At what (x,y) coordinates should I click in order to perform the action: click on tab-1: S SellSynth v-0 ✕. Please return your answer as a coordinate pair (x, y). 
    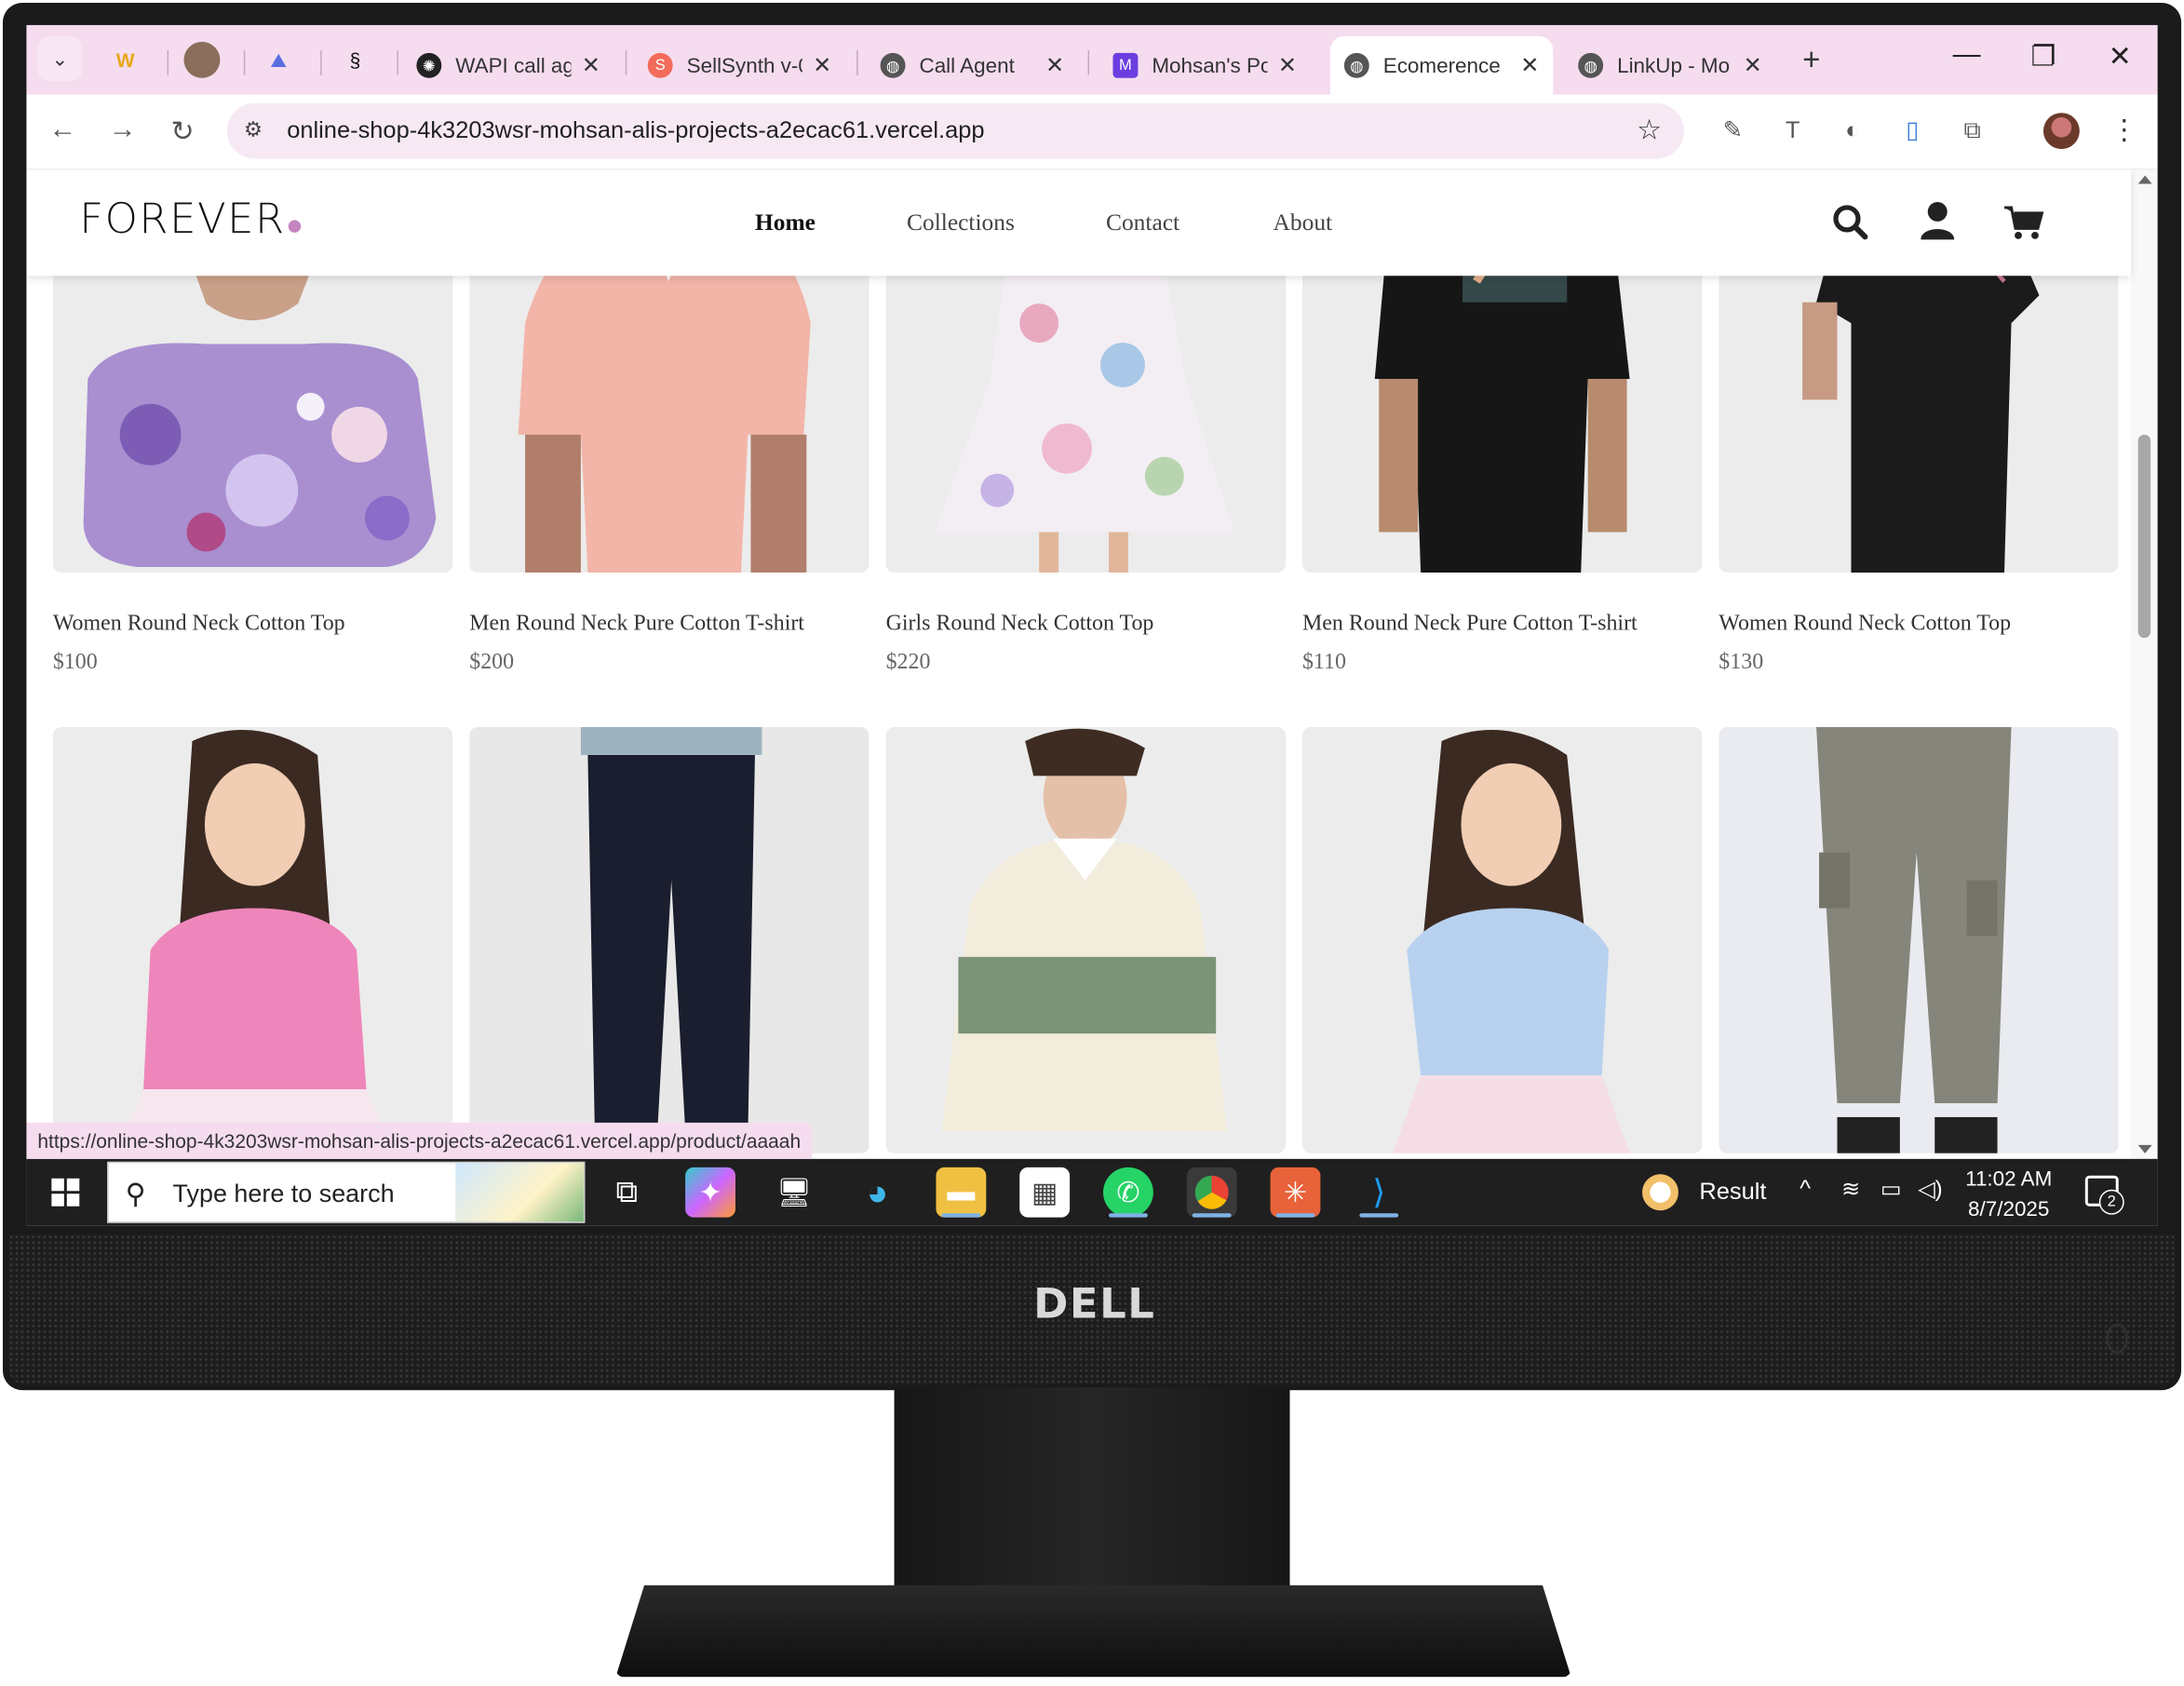
    Looking at the image, I should click on (739, 65).